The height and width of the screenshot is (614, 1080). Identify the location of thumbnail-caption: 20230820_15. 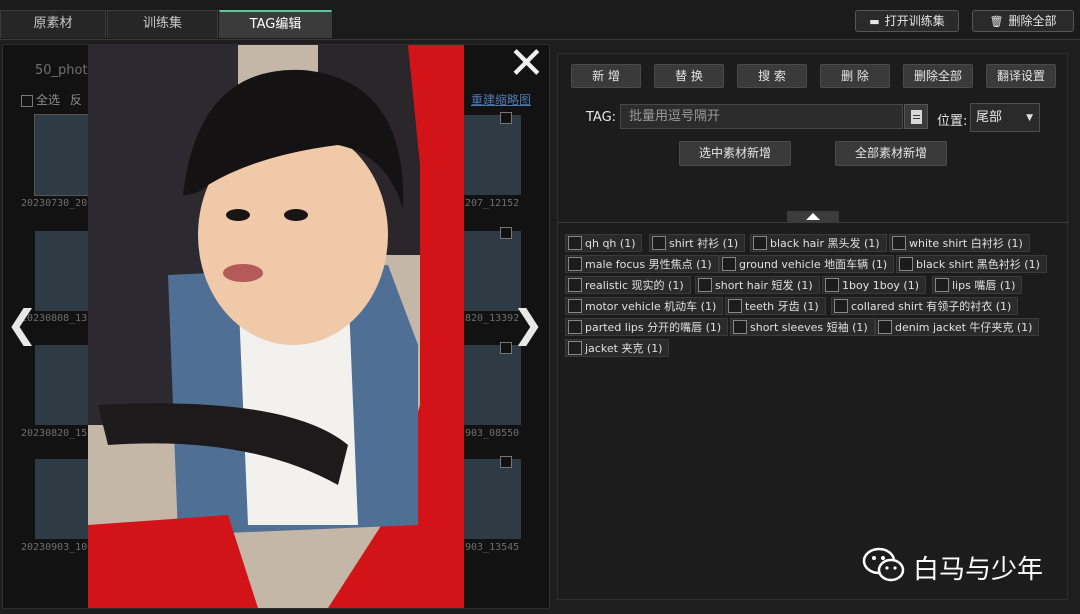
(54, 433).